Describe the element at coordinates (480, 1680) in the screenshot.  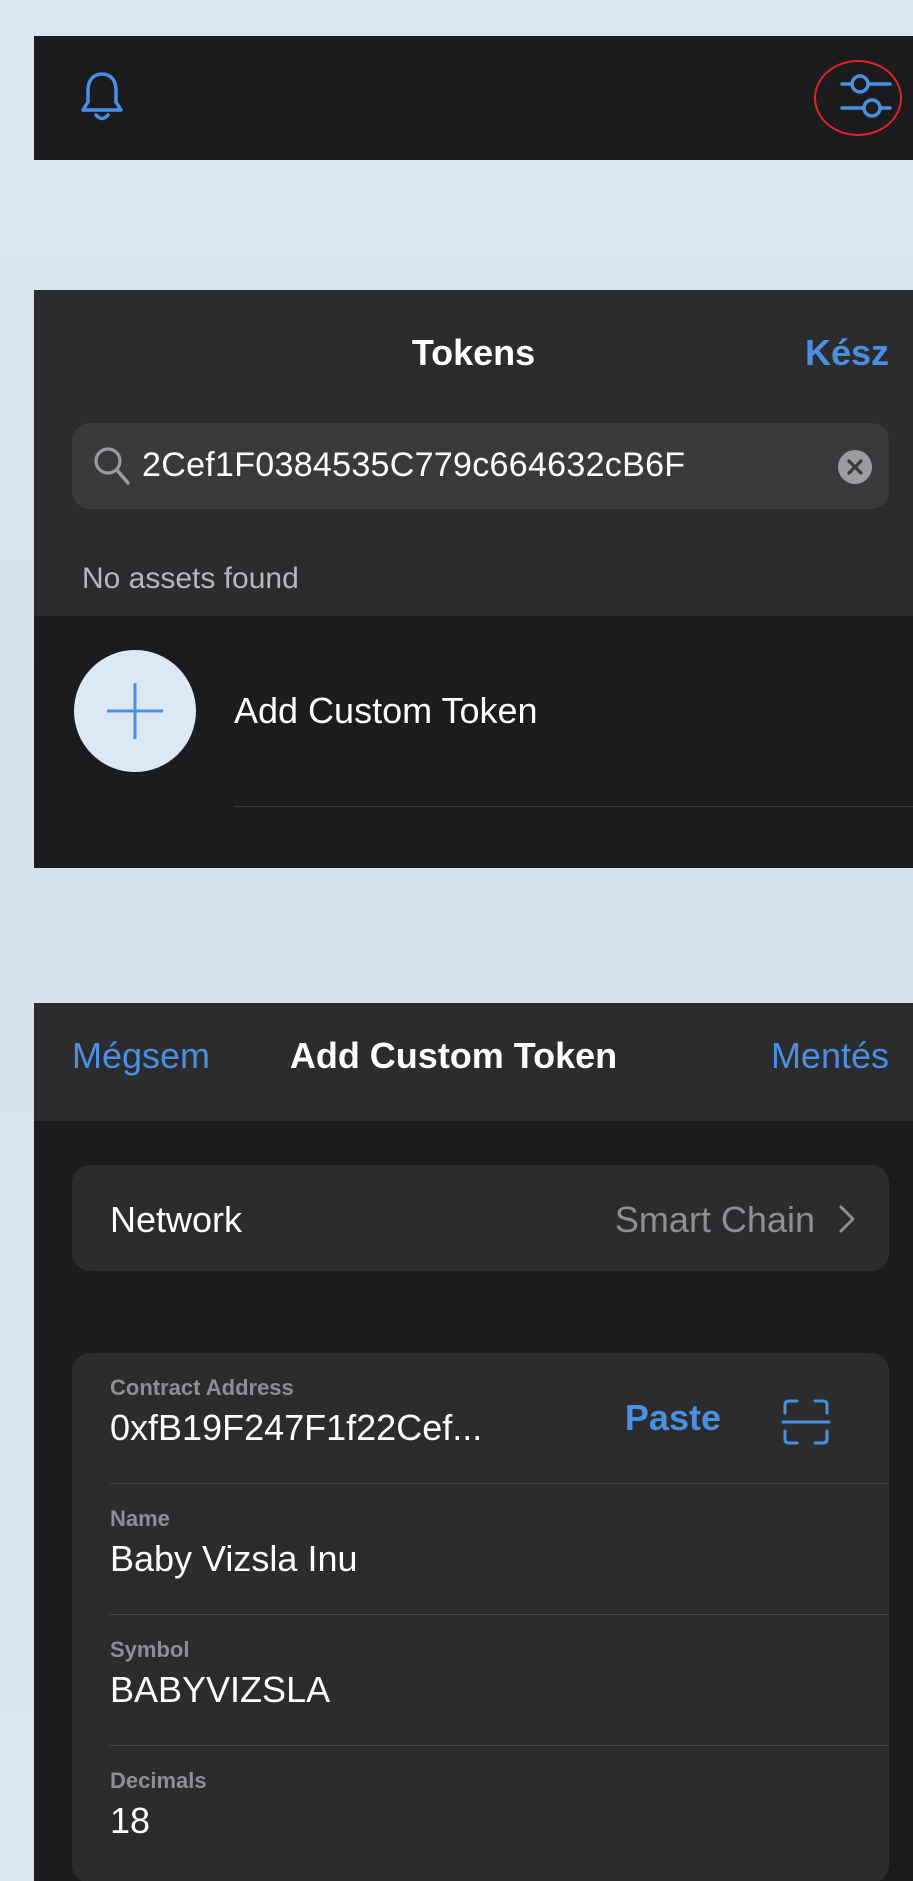
I see `symbol-field: Symbol BABYVIZSLA` at that location.